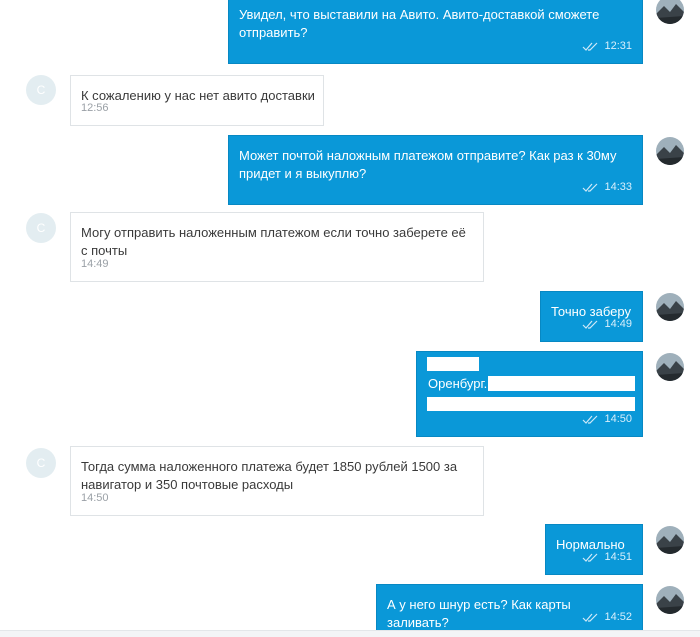 The height and width of the screenshot is (637, 700). I want to click on message-time: 14:52, so click(618, 617).